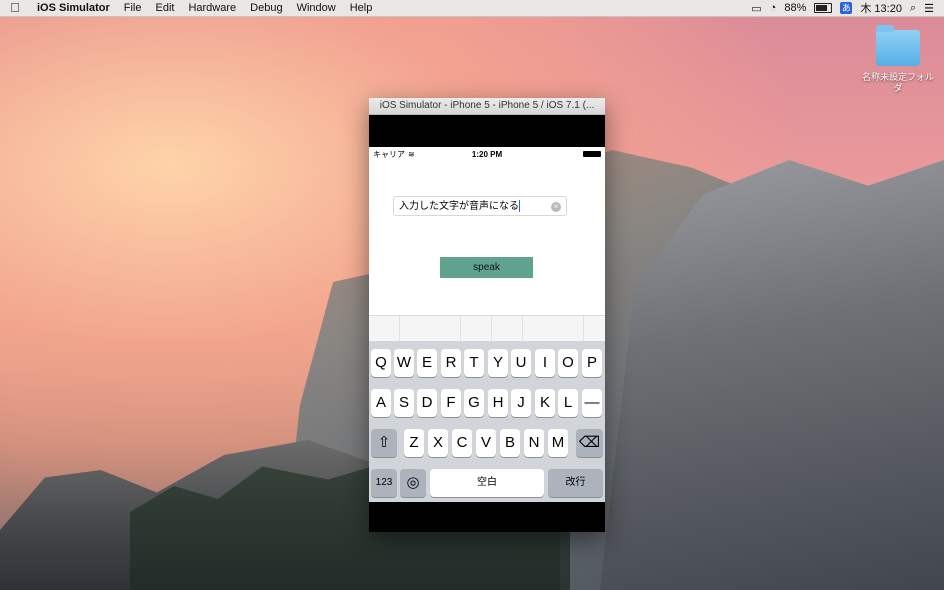 Image resolution: width=944 pixels, height=590 pixels. What do you see at coordinates (438, 443) in the screenshot?
I see `key-x: X` at bounding box center [438, 443].